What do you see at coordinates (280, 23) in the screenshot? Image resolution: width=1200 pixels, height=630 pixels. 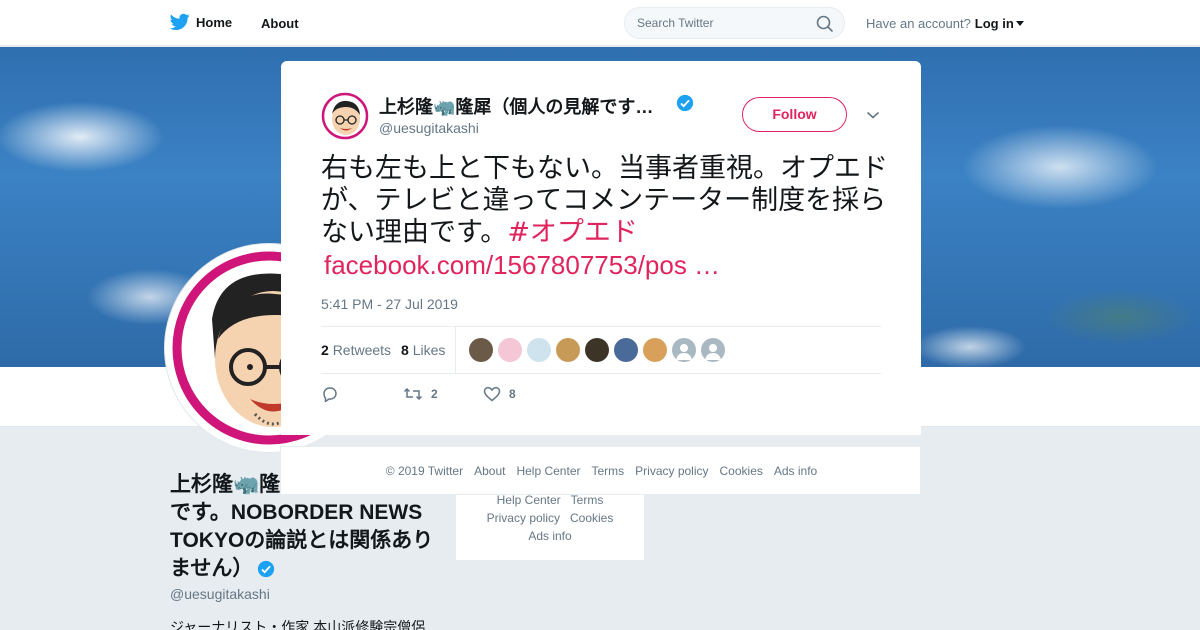 I see `nav-about-link: About` at bounding box center [280, 23].